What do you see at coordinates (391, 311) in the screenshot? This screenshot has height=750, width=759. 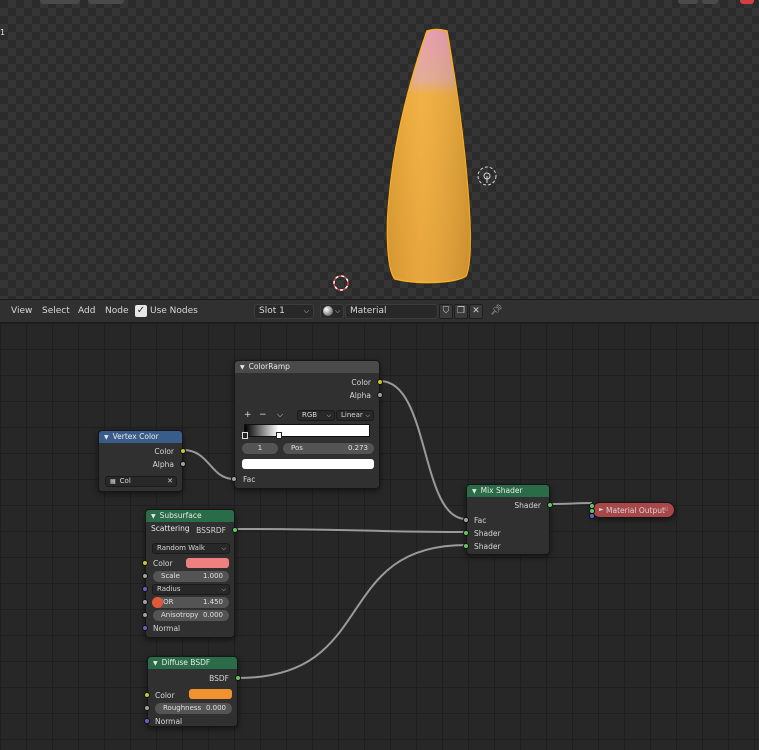 I see `material-name-field: Material` at bounding box center [391, 311].